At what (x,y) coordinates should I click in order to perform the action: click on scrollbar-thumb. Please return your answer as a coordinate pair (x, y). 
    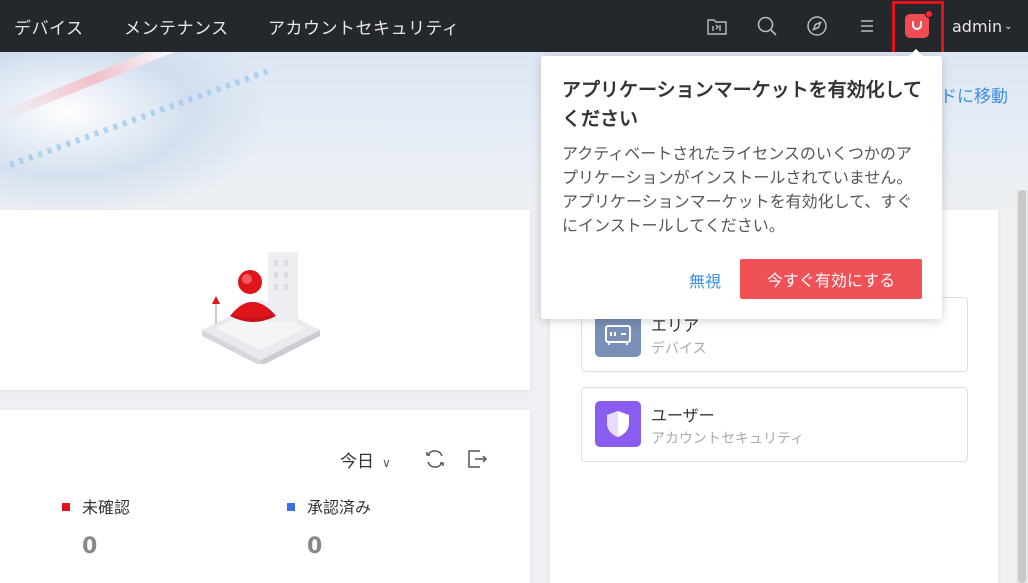
    Looking at the image, I should click on (1022, 386).